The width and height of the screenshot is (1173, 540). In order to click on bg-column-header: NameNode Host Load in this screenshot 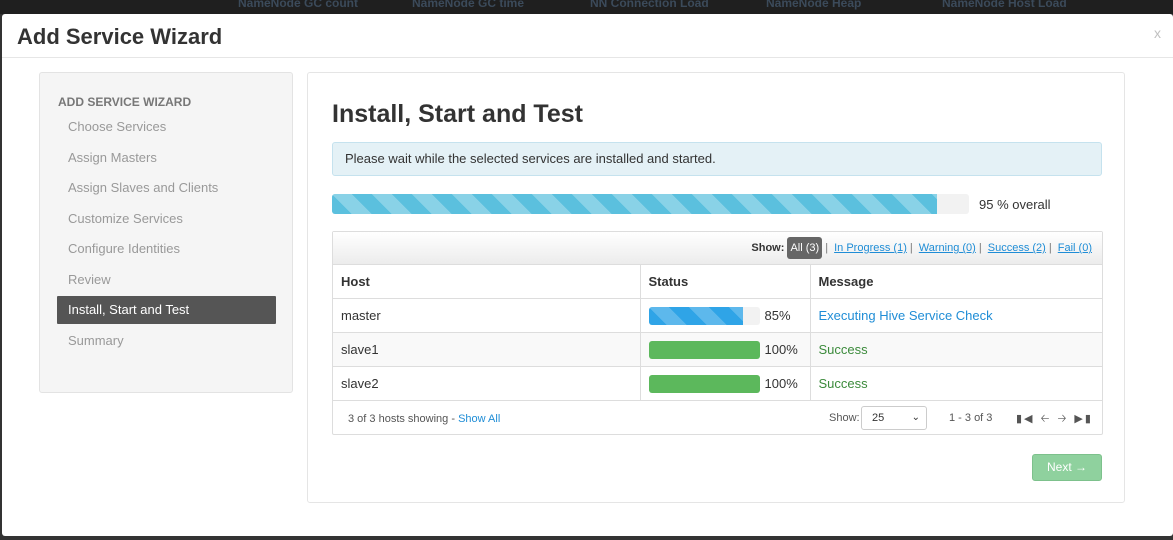, I will do `click(1004, 5)`.